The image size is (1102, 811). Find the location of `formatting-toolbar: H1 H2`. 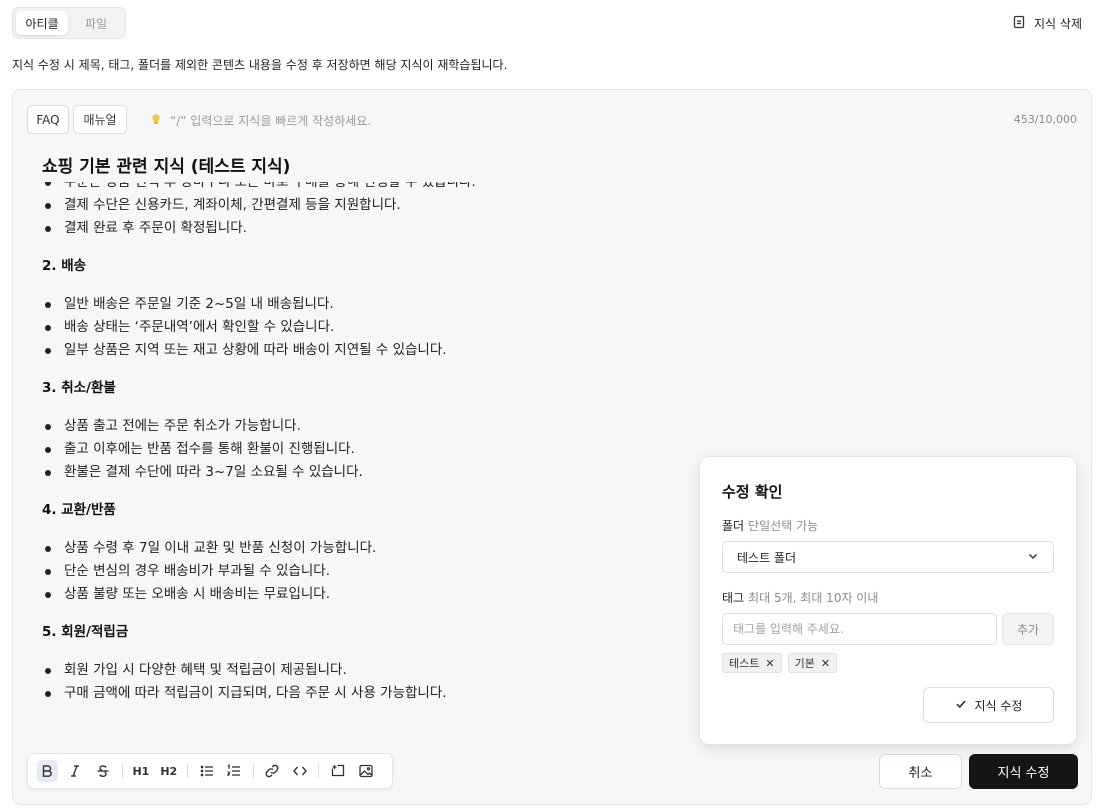

formatting-toolbar: H1 H2 is located at coordinates (210, 771).